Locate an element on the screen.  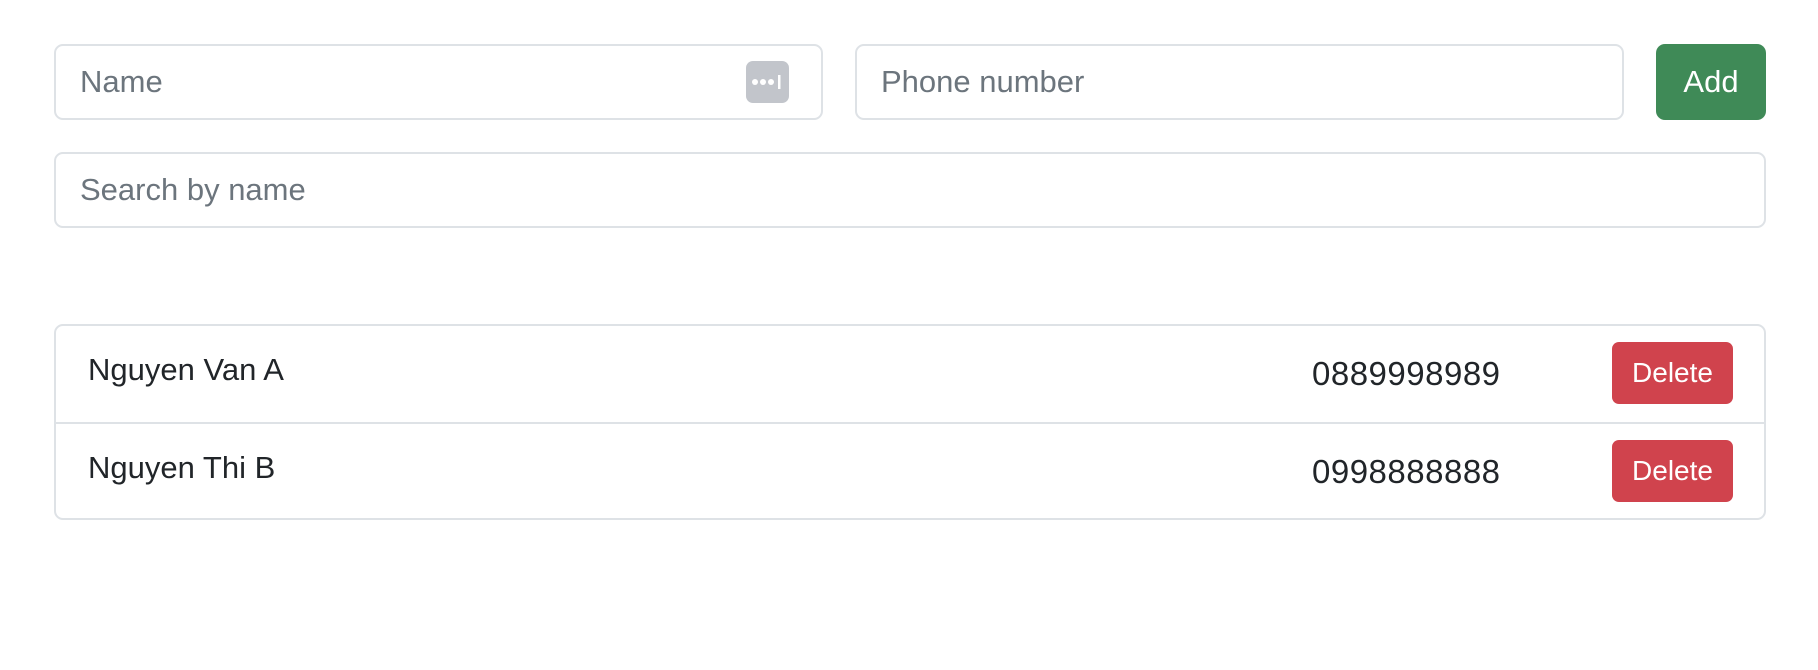
contact-name: Nguyen Thi B is located at coordinates (182, 467).